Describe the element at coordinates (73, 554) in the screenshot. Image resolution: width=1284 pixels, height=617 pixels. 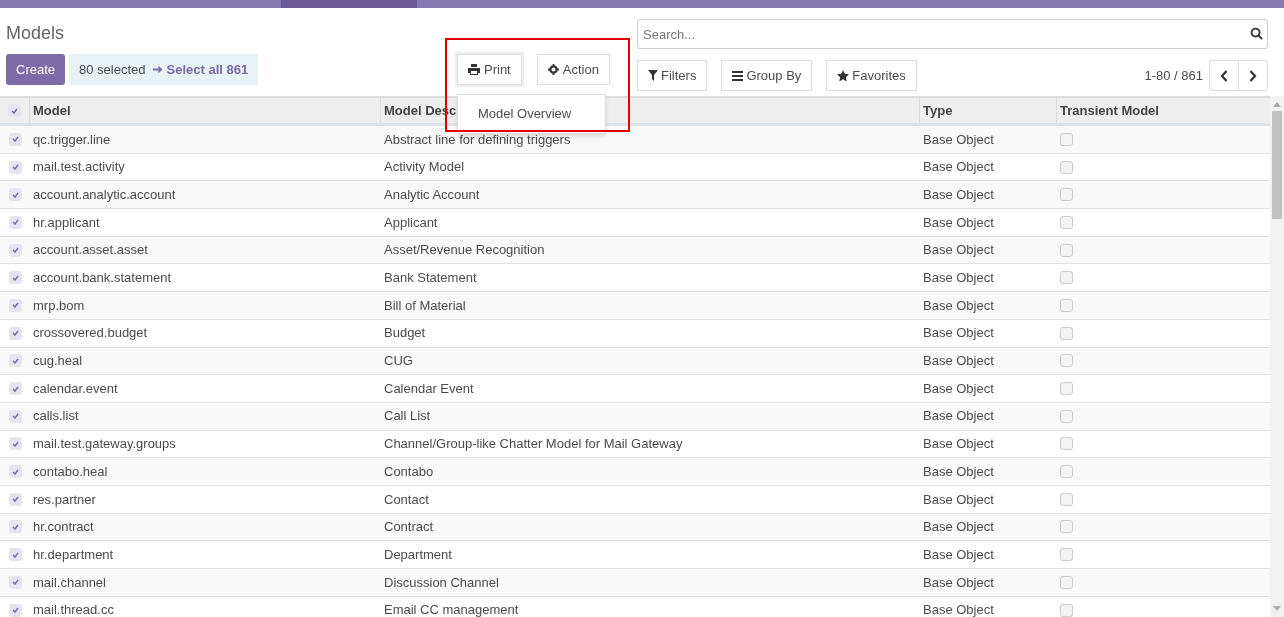
I see `table-cell-text: hr.department` at that location.